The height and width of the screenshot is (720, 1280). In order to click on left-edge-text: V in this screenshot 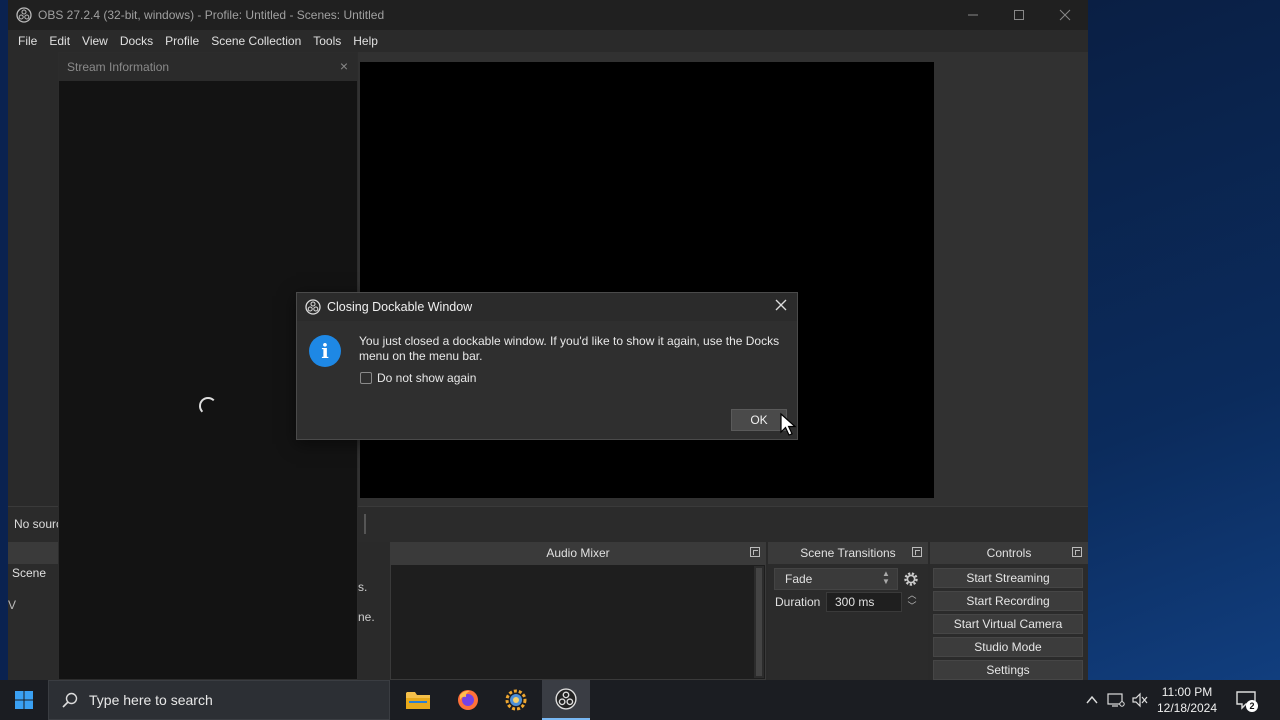, I will do `click(12, 605)`.